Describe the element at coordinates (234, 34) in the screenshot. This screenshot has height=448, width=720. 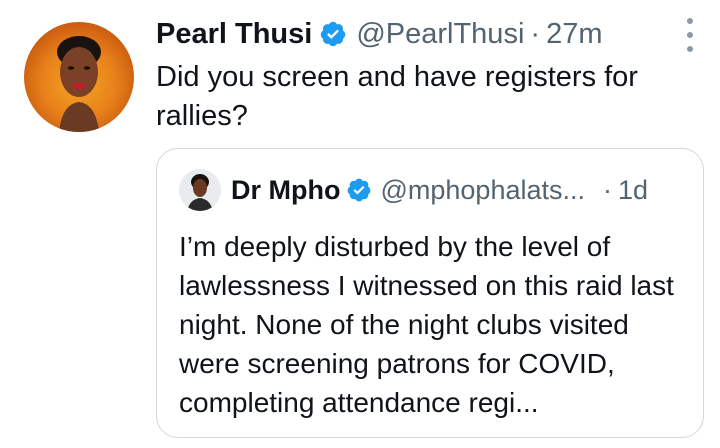
I see `author-name: Pearl Thusi` at that location.